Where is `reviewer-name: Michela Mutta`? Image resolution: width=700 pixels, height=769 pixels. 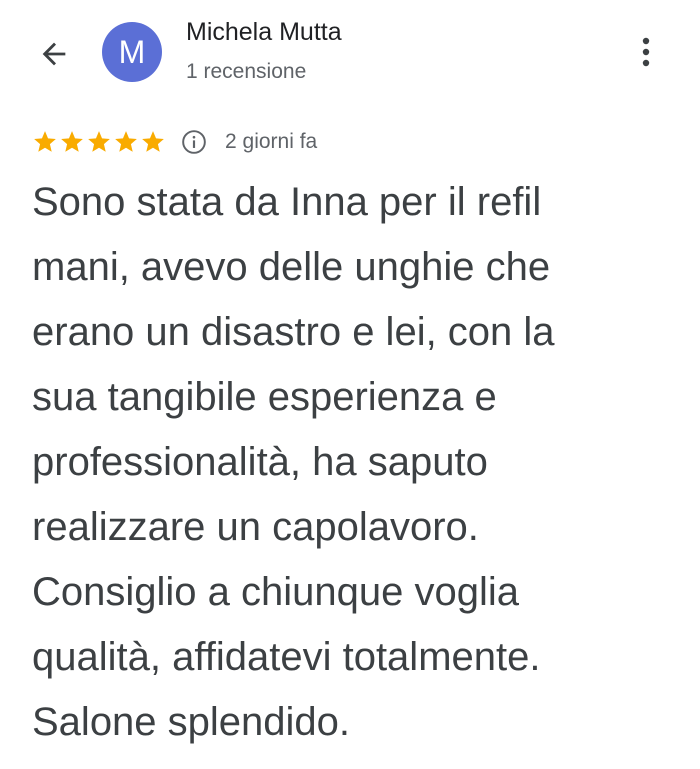
reviewer-name: Michela Mutta is located at coordinates (264, 32).